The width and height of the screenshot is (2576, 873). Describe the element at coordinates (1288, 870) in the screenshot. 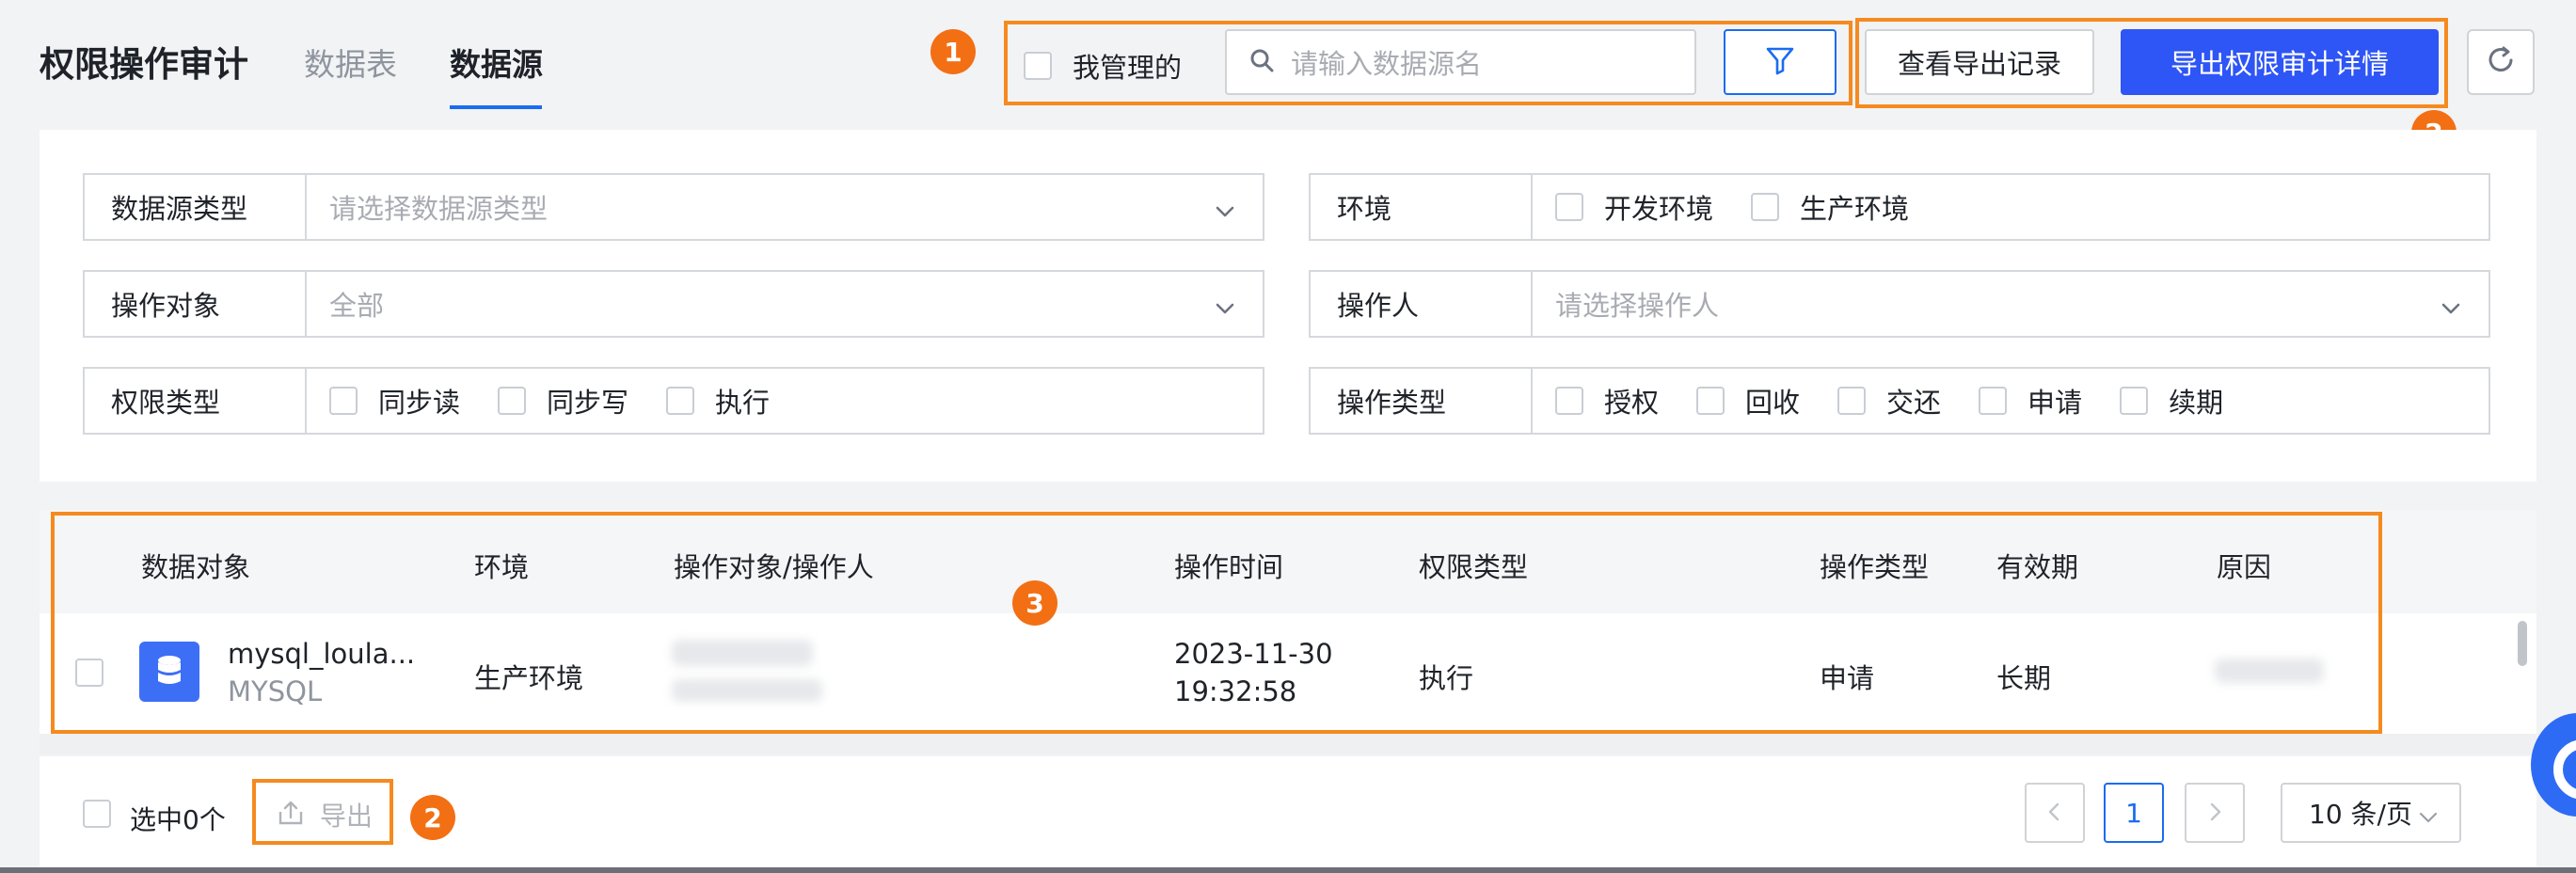

I see `window-bottom-edge` at that location.